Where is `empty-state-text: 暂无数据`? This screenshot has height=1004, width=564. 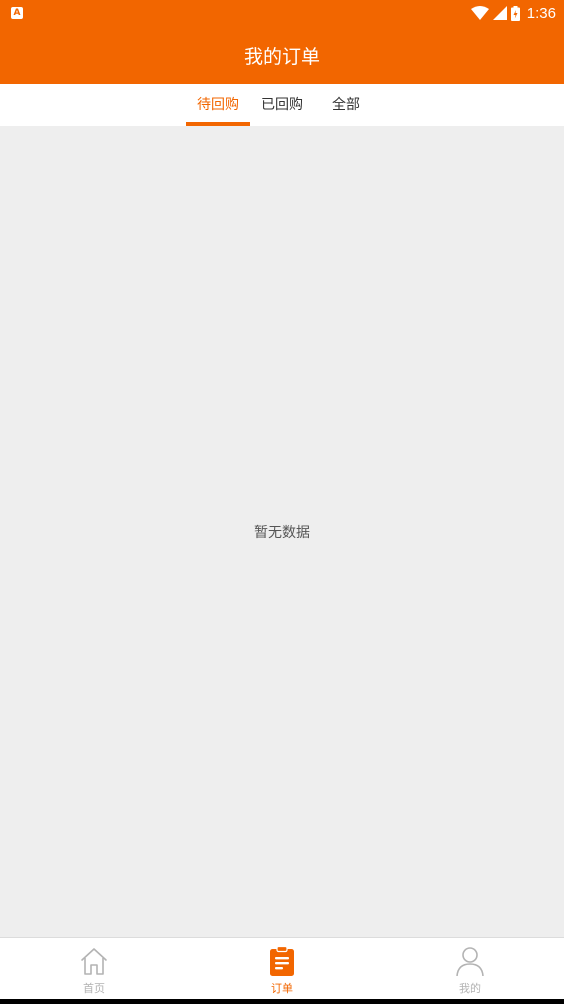
empty-state-text: 暂无数据 is located at coordinates (282, 533).